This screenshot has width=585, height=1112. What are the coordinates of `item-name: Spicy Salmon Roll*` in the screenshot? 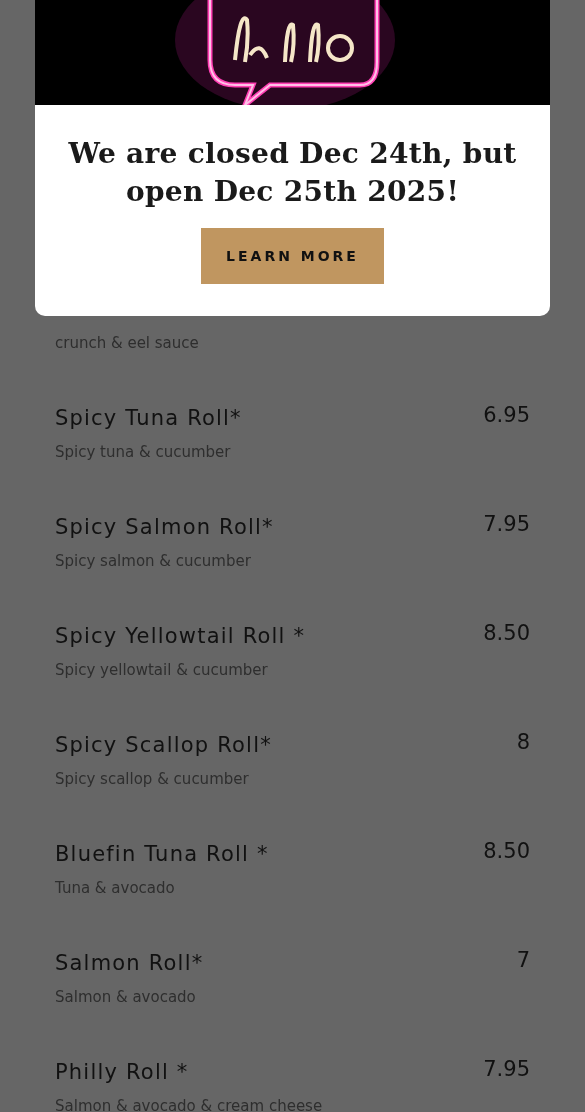 It's located at (164, 527).